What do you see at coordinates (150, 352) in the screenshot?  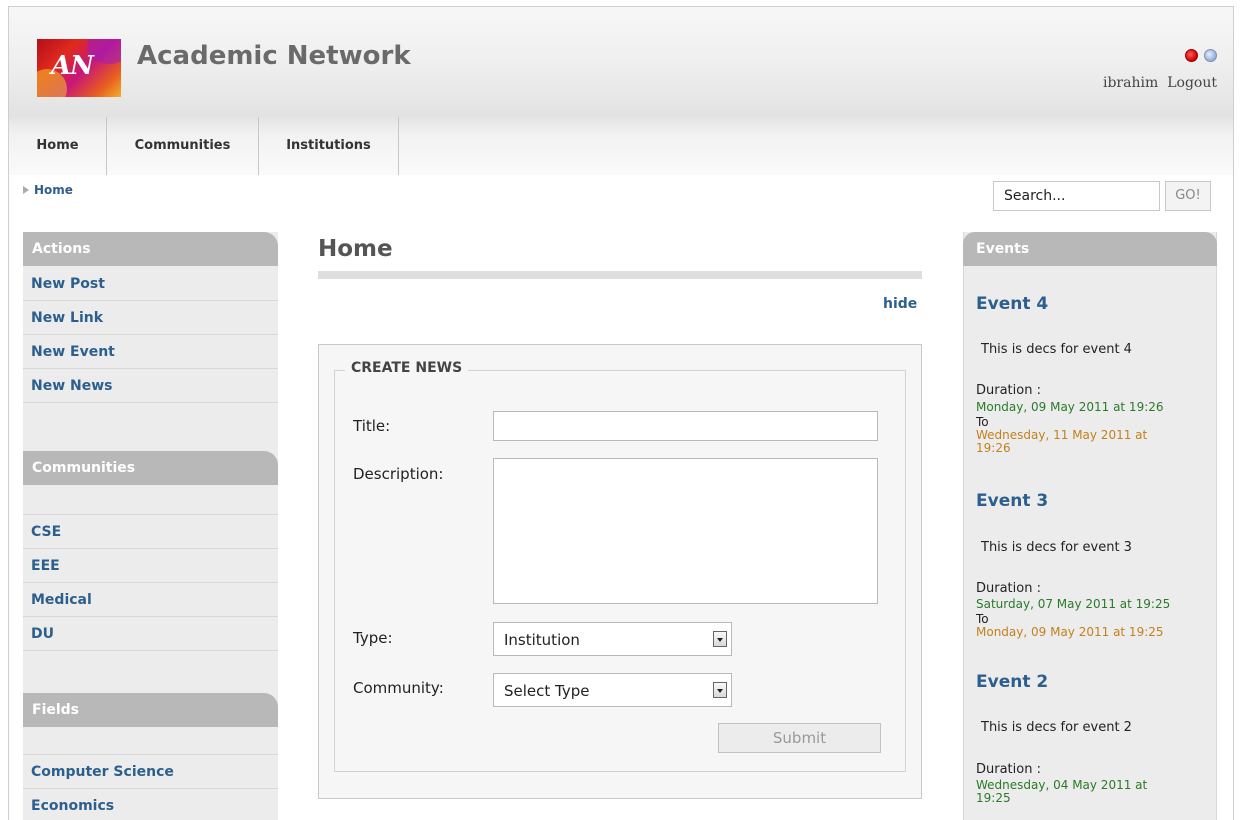 I see `action-new-event: New Event` at bounding box center [150, 352].